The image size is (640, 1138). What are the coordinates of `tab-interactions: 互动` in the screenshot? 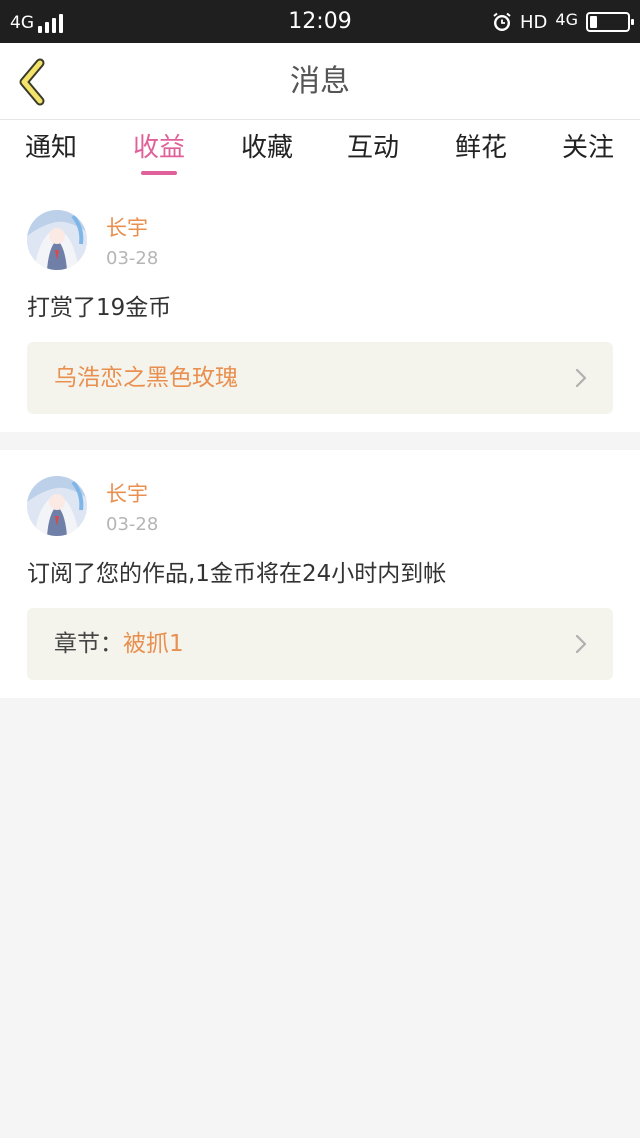 It's located at (373, 148).